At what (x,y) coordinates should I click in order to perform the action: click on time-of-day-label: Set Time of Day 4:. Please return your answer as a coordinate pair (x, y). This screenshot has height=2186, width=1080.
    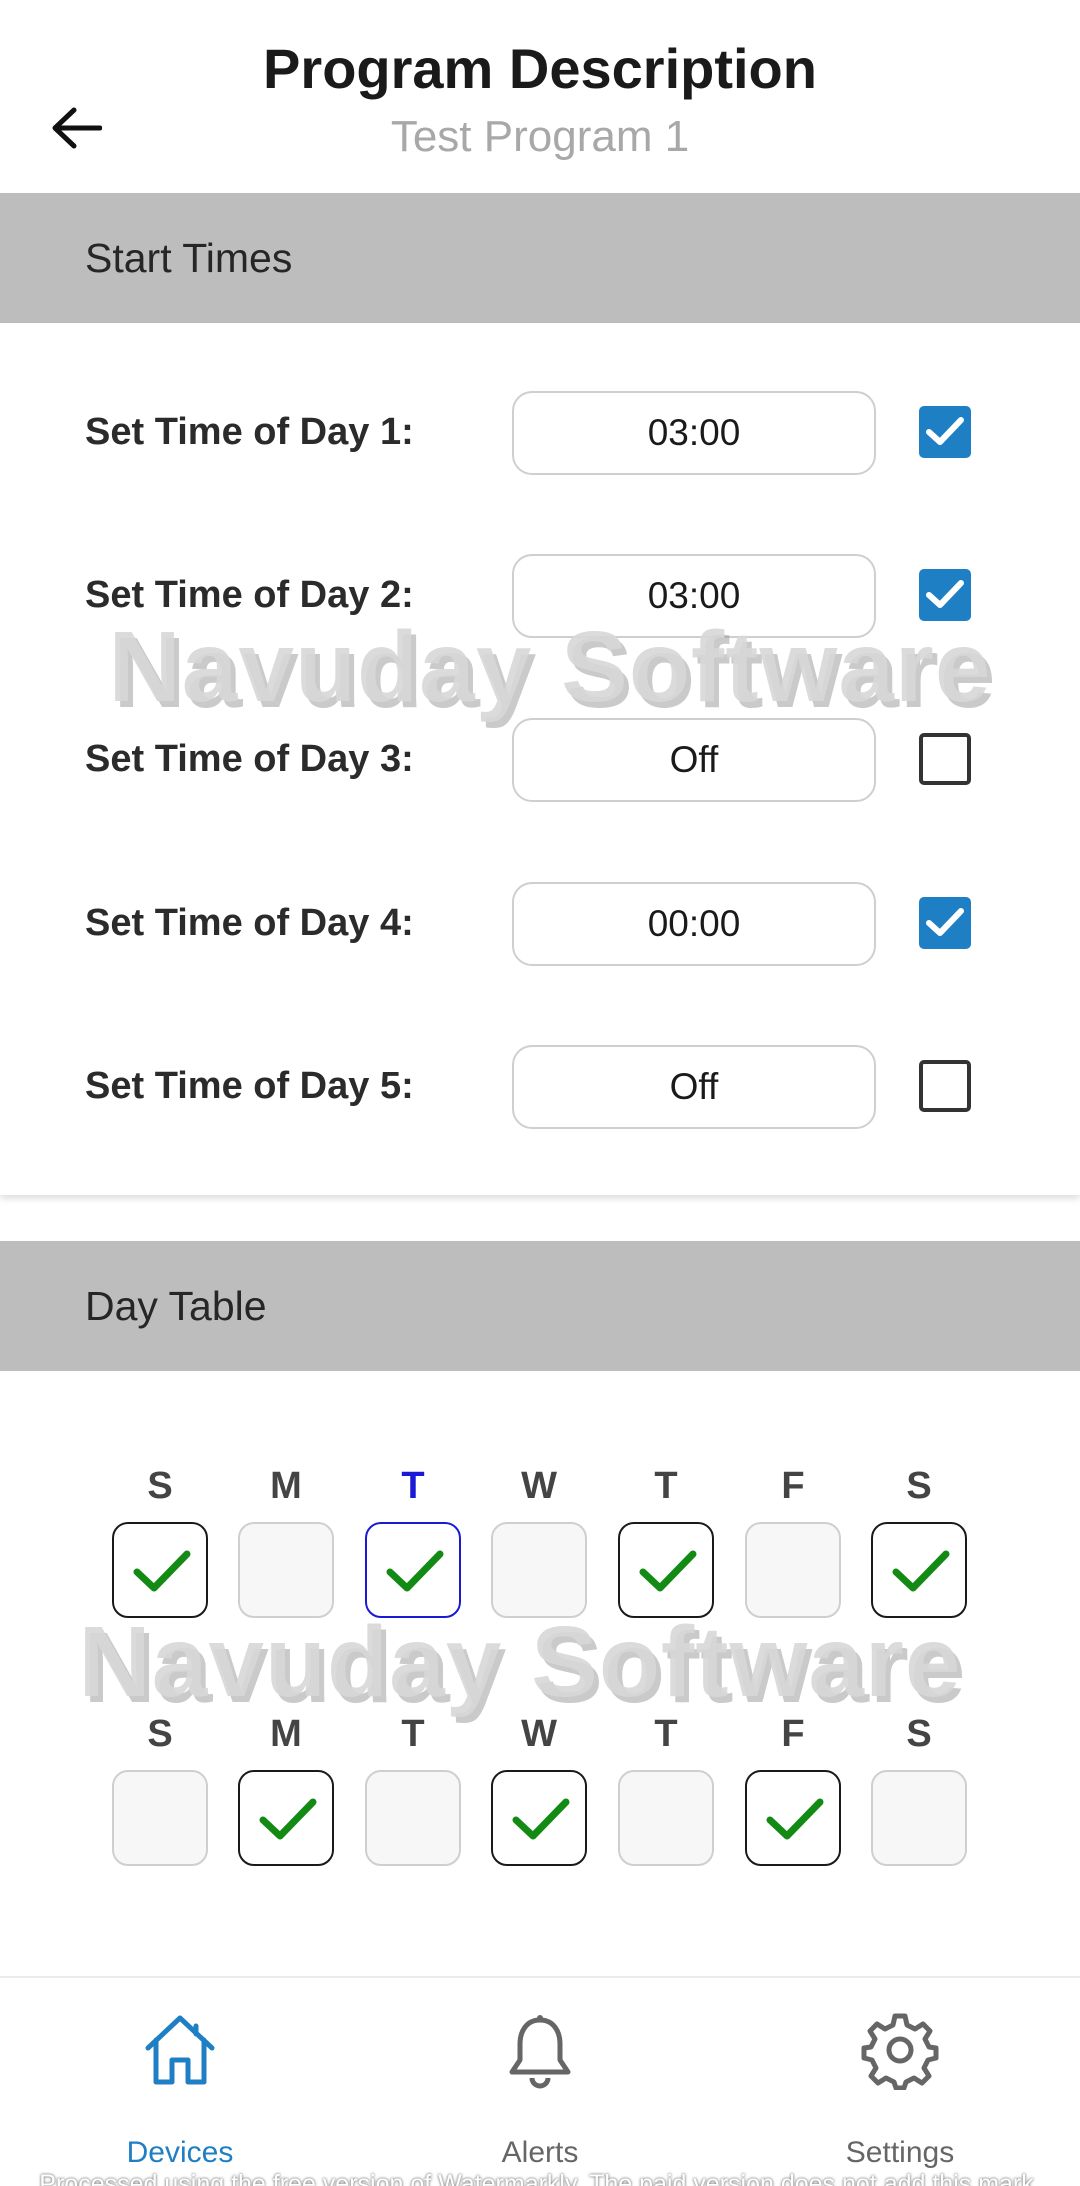
    Looking at the image, I should click on (249, 923).